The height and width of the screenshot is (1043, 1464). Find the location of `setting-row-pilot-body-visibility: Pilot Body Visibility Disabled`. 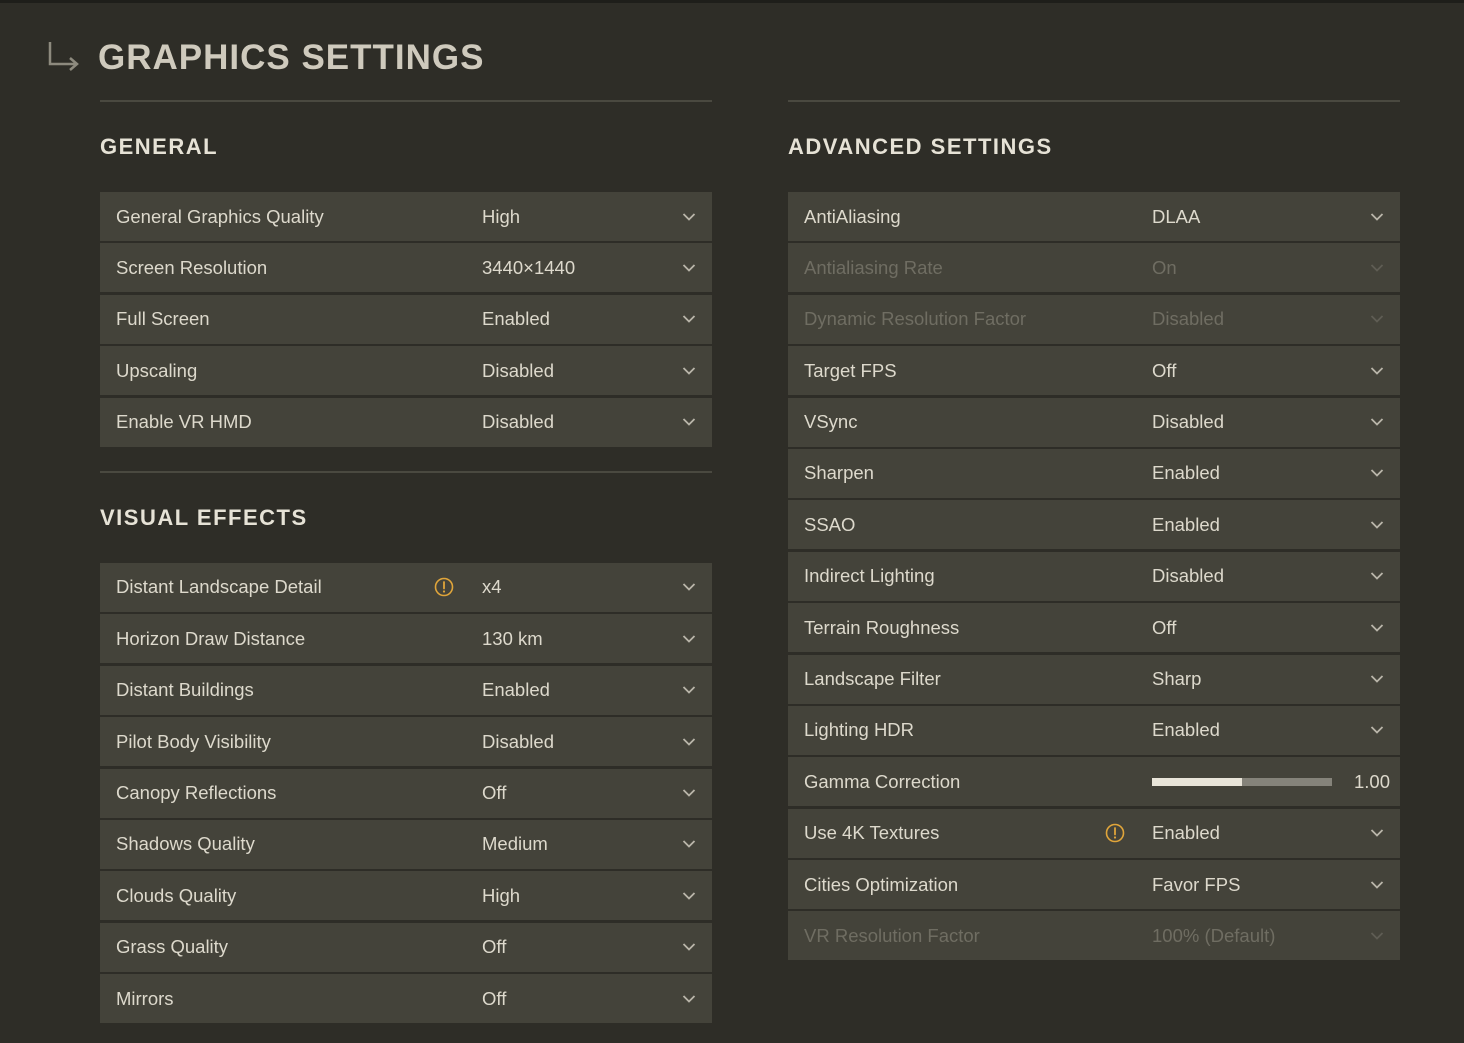

setting-row-pilot-body-visibility: Pilot Body Visibility Disabled is located at coordinates (406, 742).